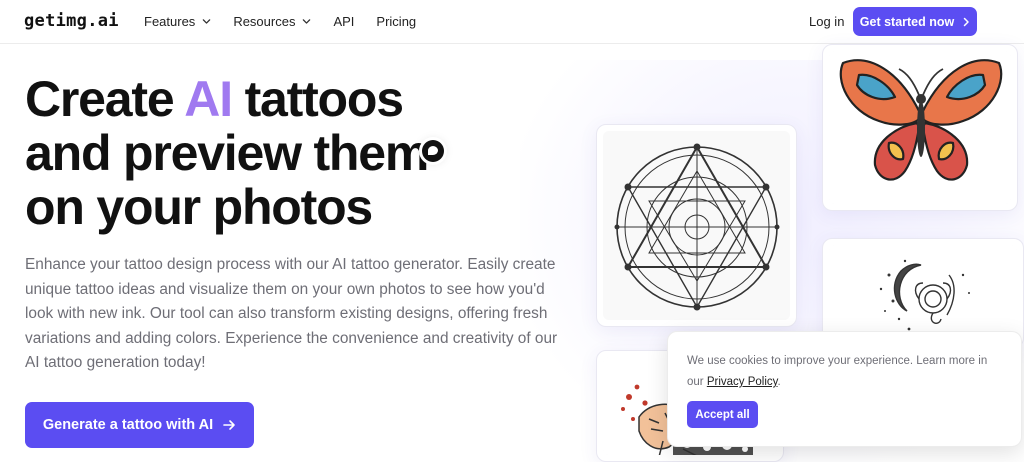  What do you see at coordinates (264, 21) in the screenshot?
I see `menu-item-label: Resources` at bounding box center [264, 21].